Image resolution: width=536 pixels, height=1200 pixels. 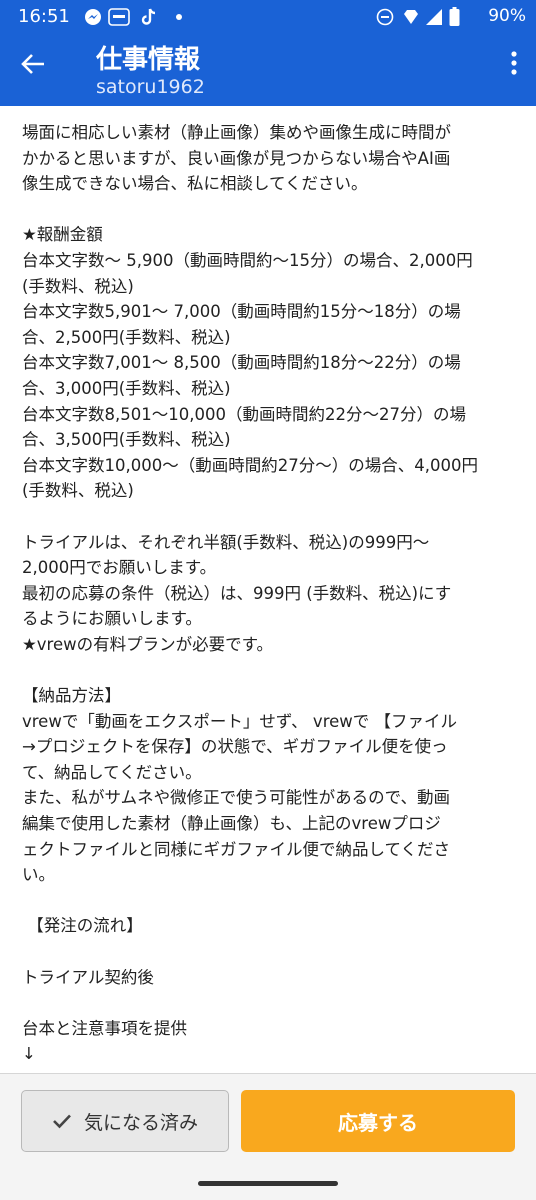 What do you see at coordinates (454, 16) in the screenshot?
I see `battery-icon` at bounding box center [454, 16].